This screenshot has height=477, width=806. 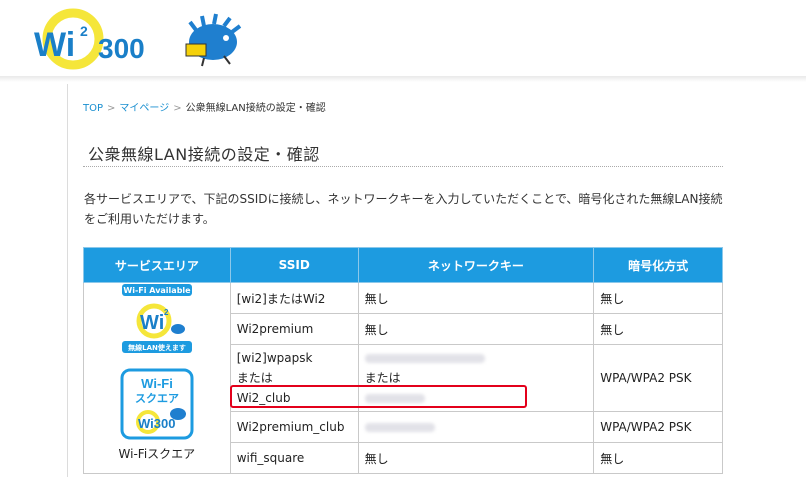 I want to click on service-area-label: Wi-Fiスクエア, so click(x=157, y=454).